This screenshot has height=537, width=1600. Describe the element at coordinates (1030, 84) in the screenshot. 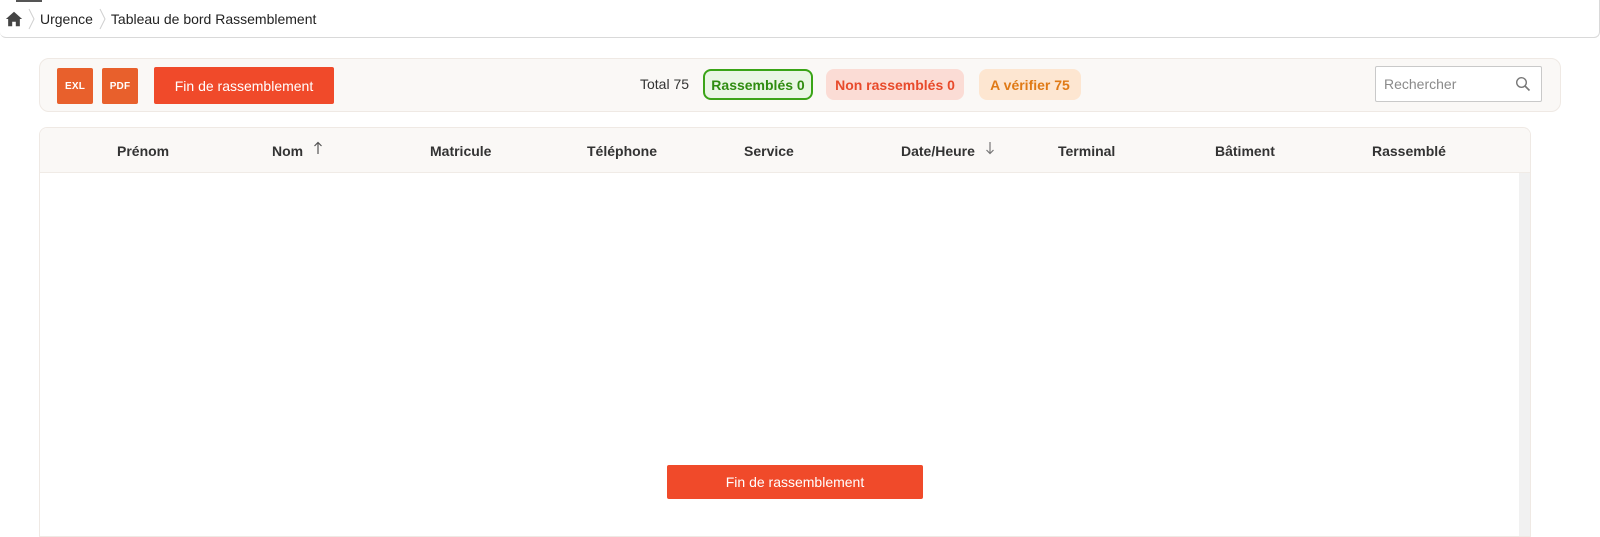

I see `to-verify-filter-badge: A vérifier 75` at that location.